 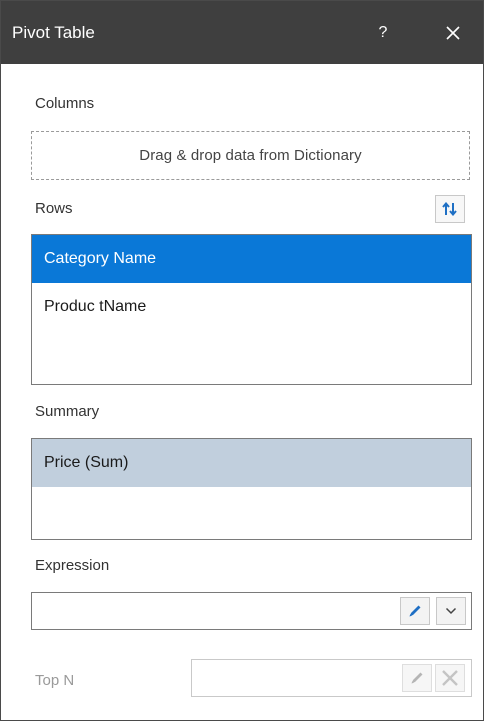 What do you see at coordinates (331, 678) in the screenshot?
I see `top-n-field` at bounding box center [331, 678].